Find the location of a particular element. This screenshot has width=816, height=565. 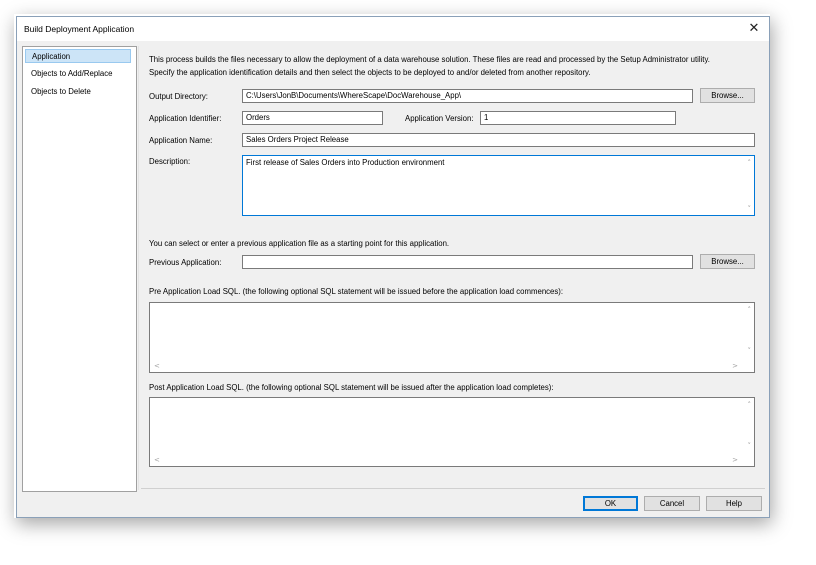

application-name-input: Sales Orders Project Release is located at coordinates (498, 140).